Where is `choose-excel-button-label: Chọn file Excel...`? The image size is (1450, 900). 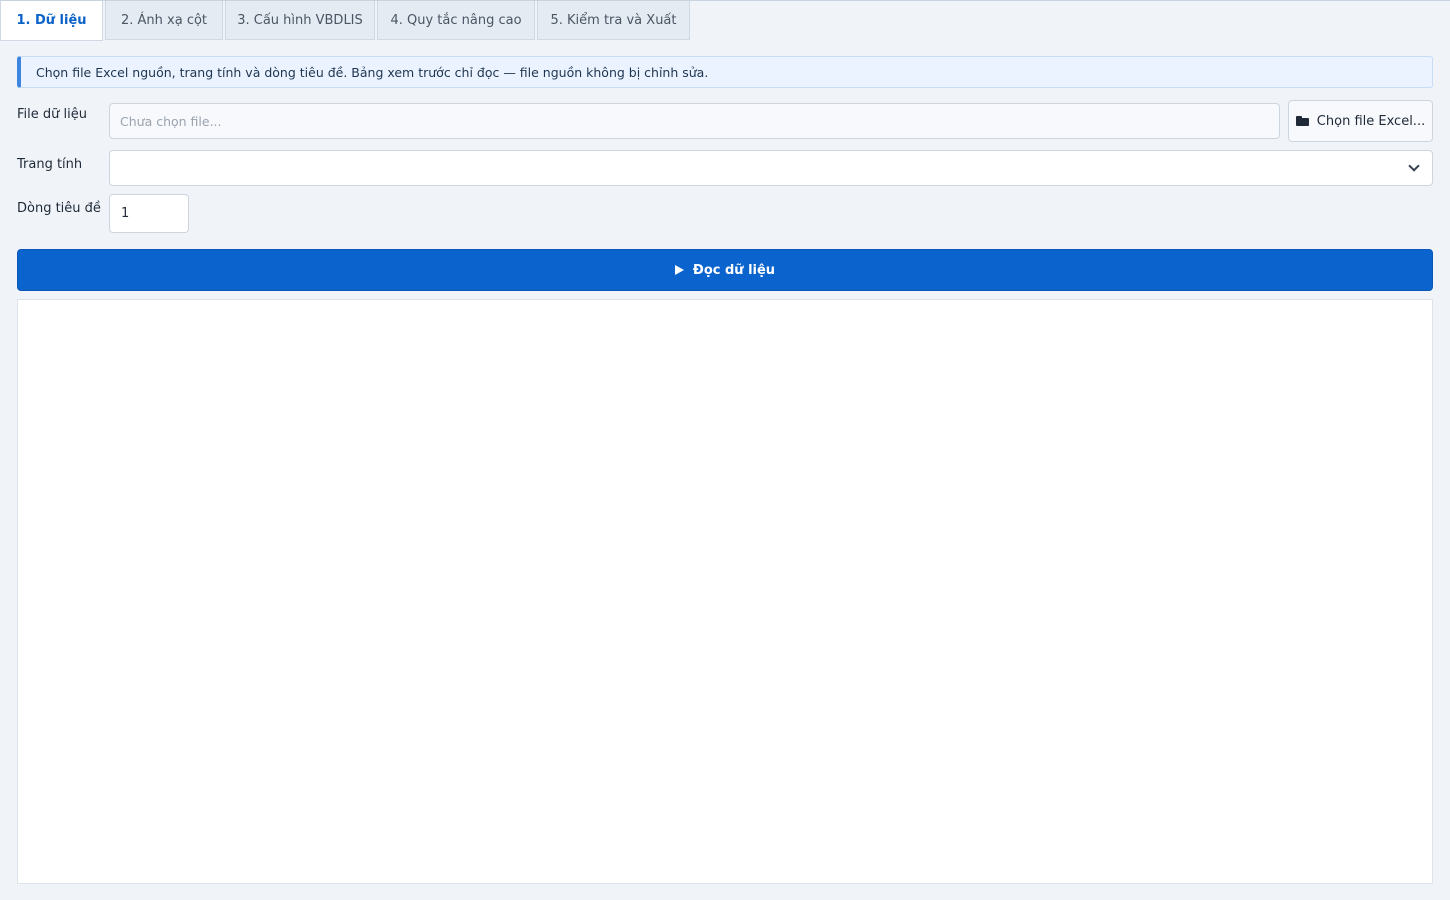
choose-excel-button-label: Chọn file Excel... is located at coordinates (1371, 121).